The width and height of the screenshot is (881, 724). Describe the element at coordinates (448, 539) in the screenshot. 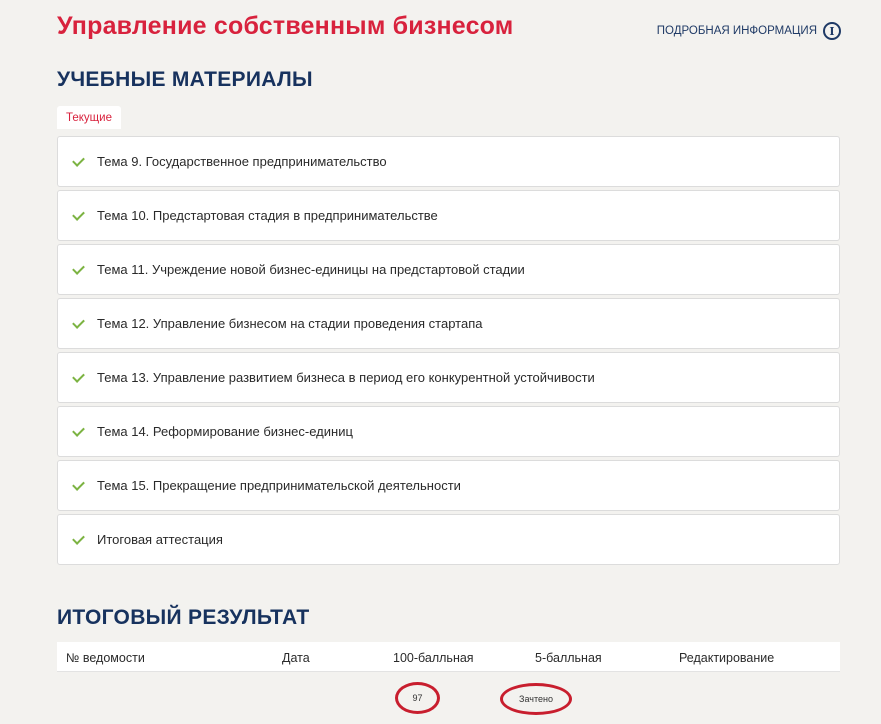

I see `topic-item: Итоговая аттестация` at that location.